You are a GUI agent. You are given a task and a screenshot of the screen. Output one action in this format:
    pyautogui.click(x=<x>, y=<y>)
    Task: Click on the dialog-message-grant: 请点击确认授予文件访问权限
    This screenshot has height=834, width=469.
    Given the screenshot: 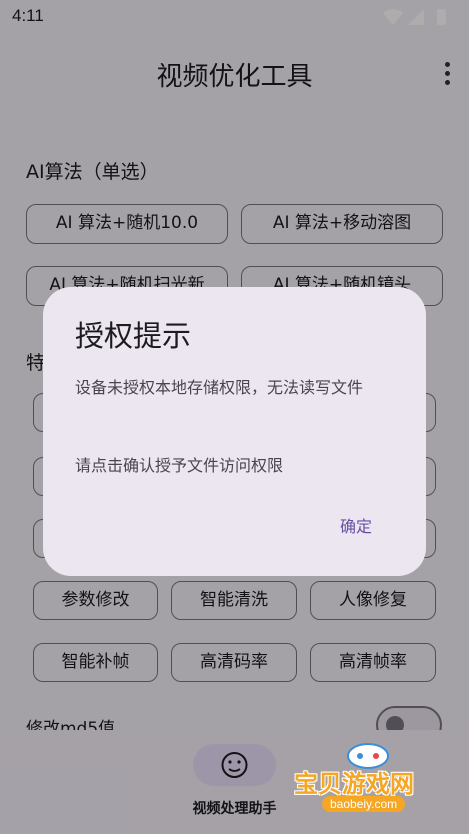 What is the action you would take?
    pyautogui.click(x=179, y=465)
    